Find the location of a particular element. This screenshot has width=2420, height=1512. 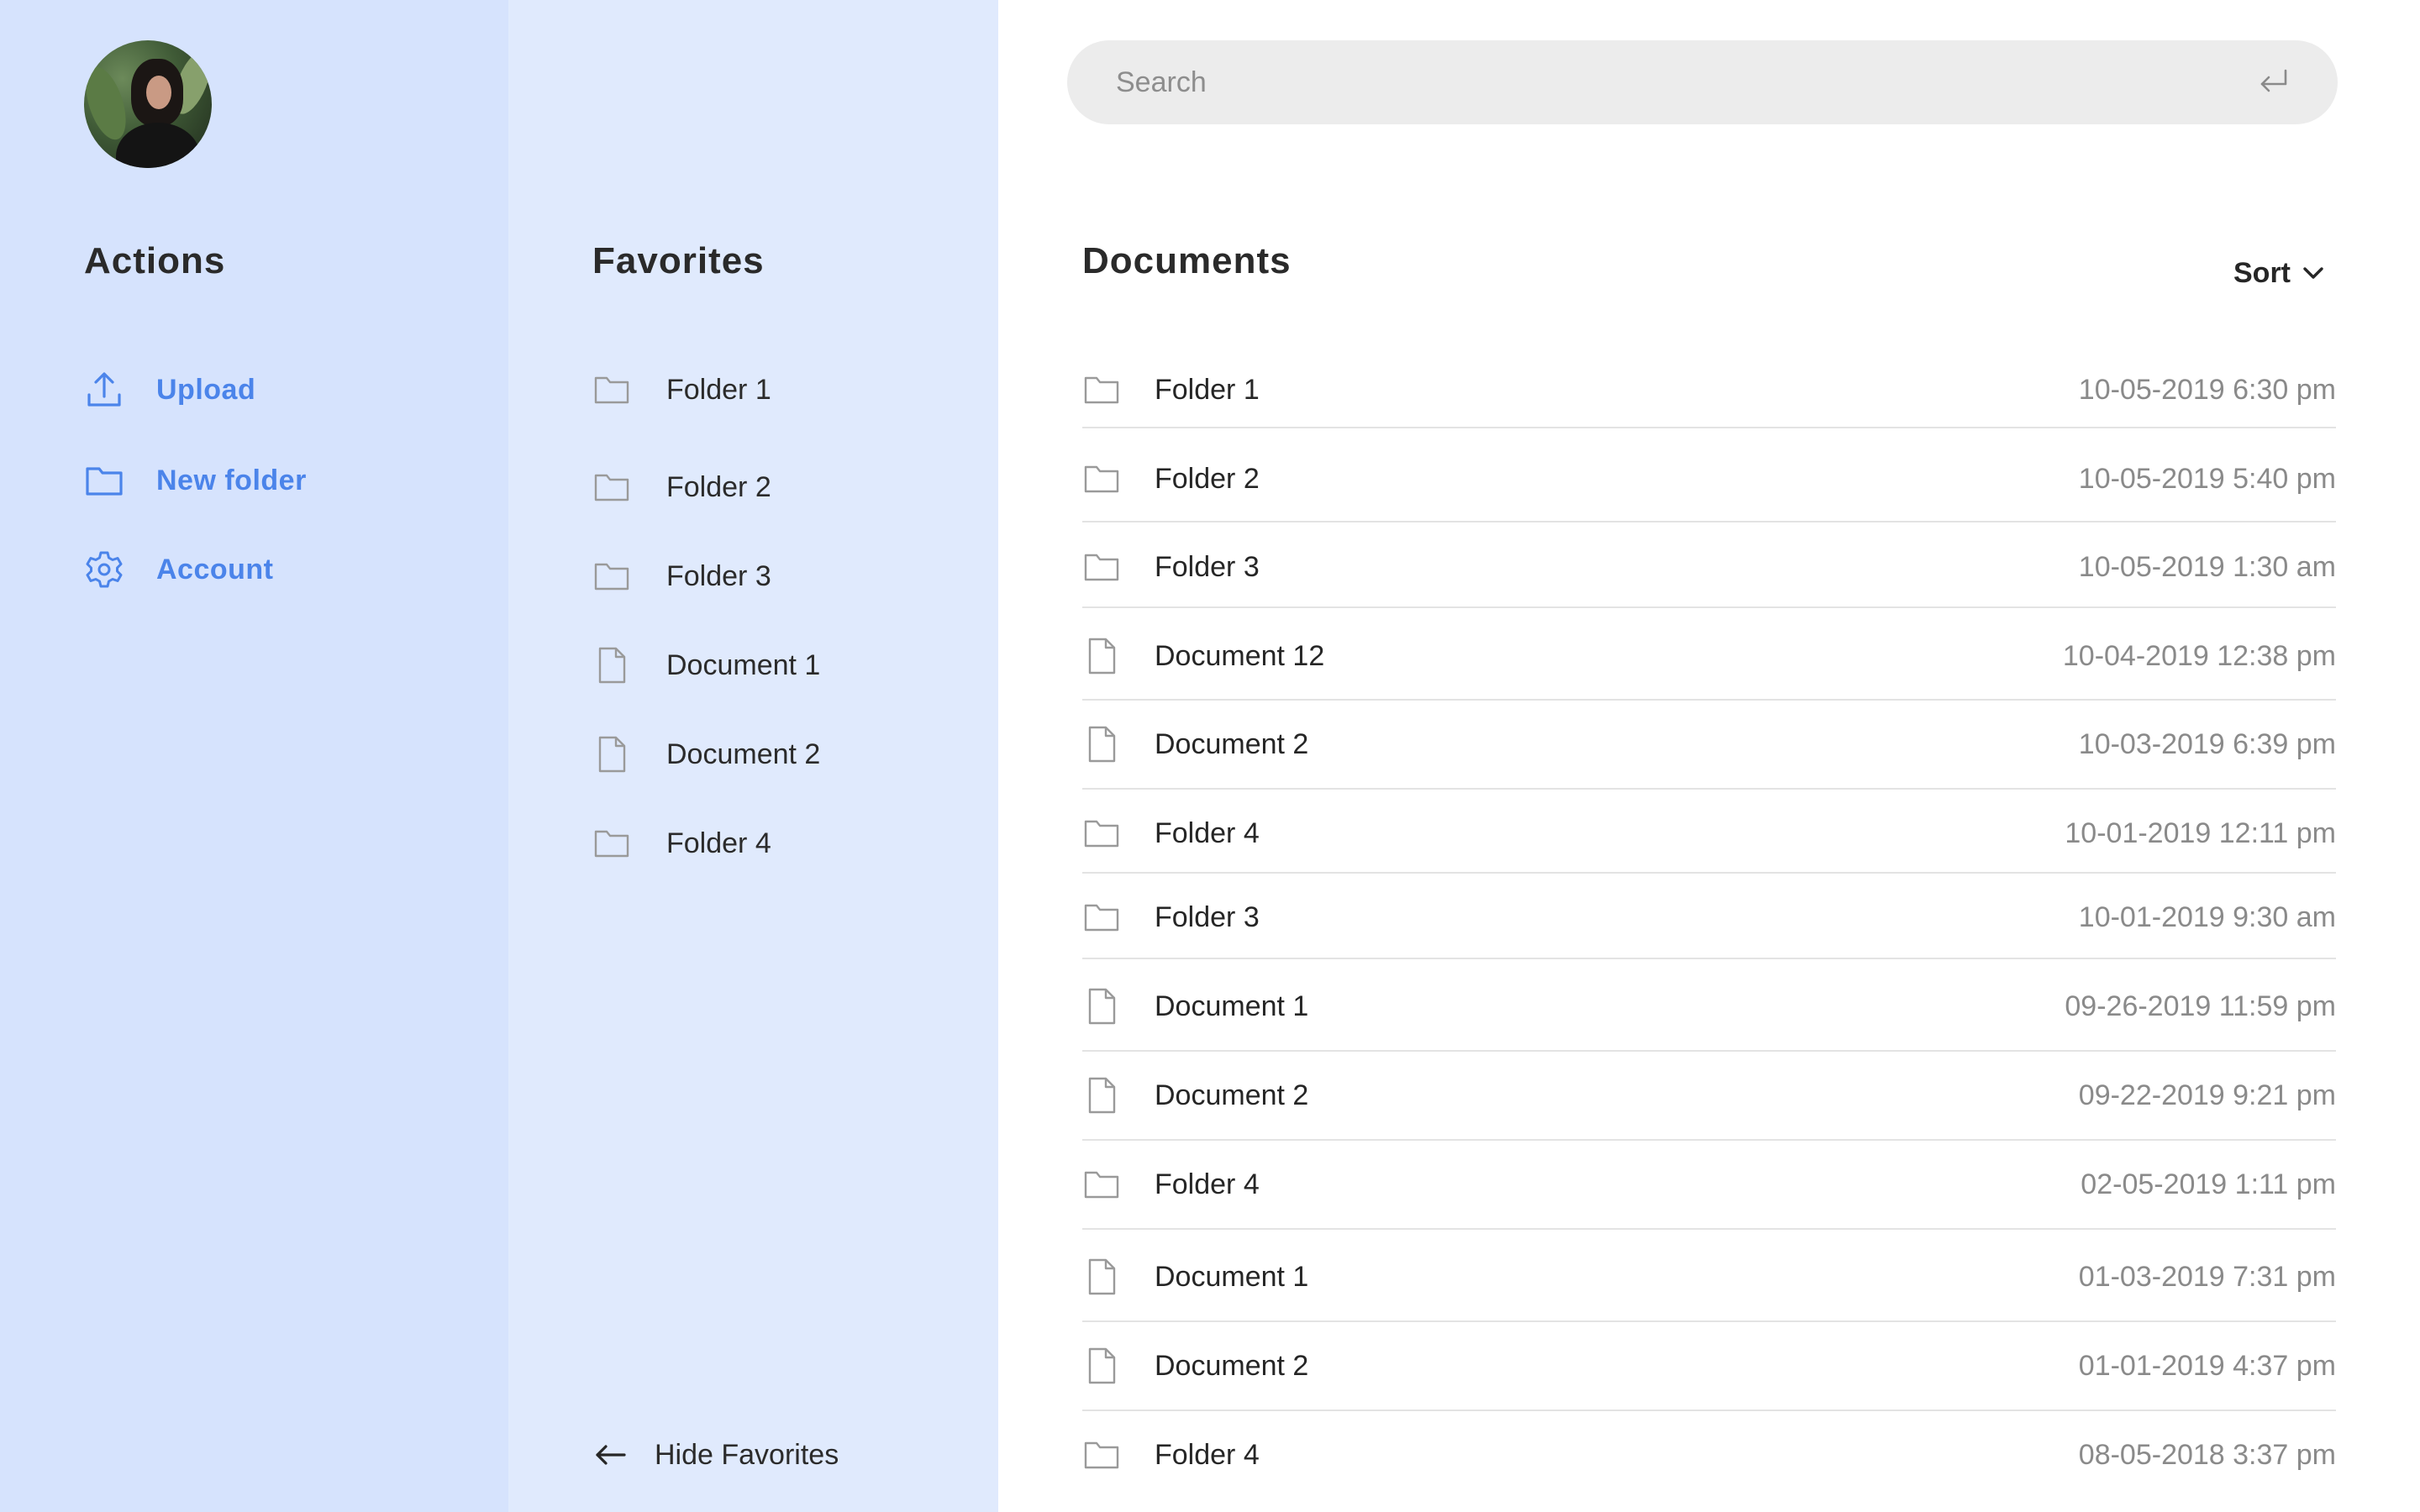

row-date: 09-26-2019 11:59 pm is located at coordinates (2201, 1006).